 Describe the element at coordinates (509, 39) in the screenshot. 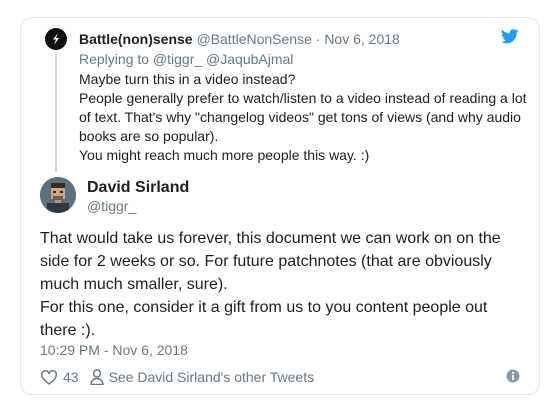

I see `twitter-bird-icon` at that location.